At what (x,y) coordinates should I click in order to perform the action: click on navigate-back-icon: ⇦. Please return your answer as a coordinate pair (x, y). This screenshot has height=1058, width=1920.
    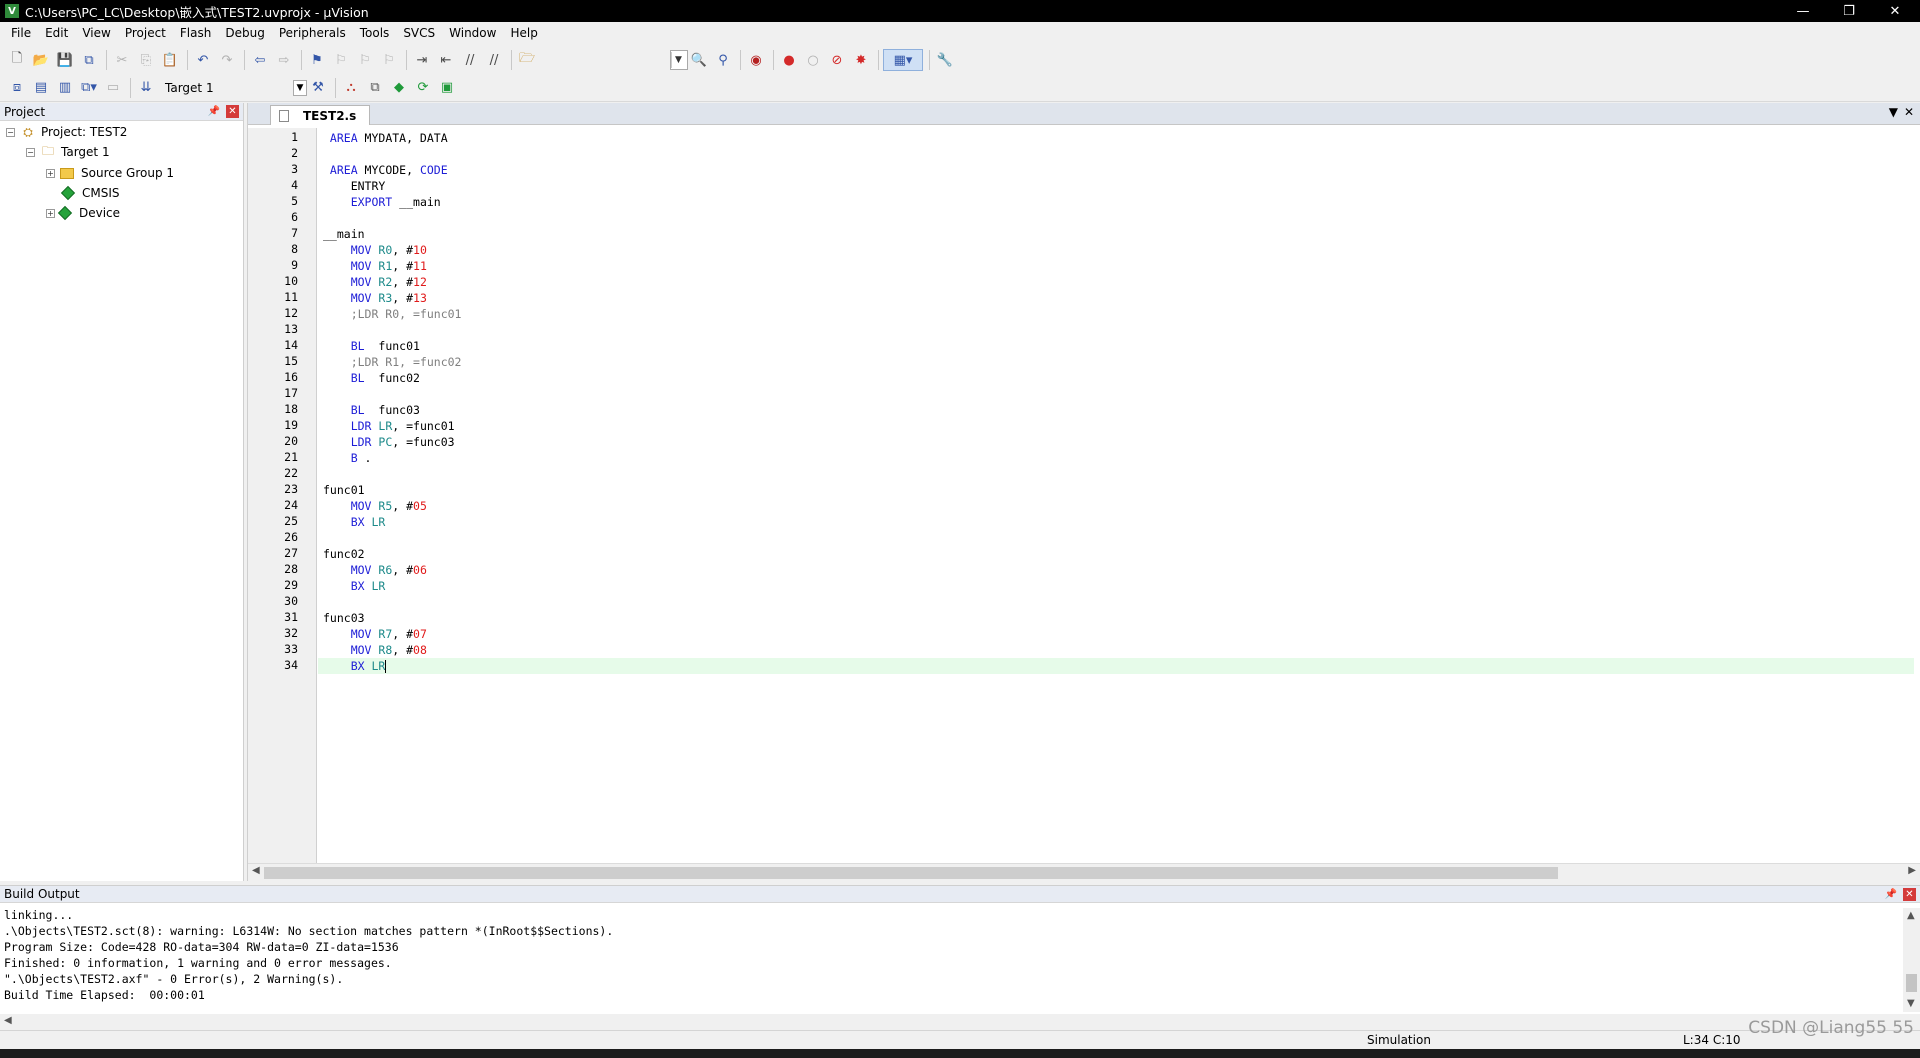
    Looking at the image, I should click on (260, 60).